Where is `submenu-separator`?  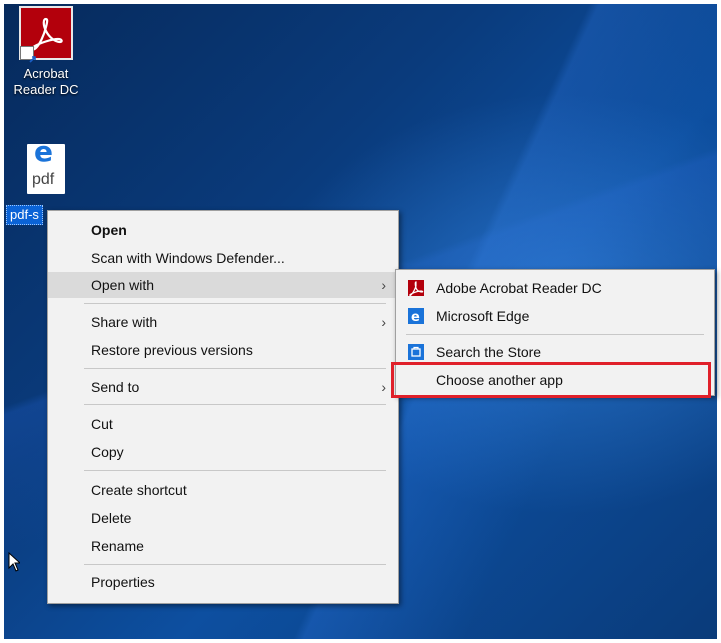 submenu-separator is located at coordinates (555, 334).